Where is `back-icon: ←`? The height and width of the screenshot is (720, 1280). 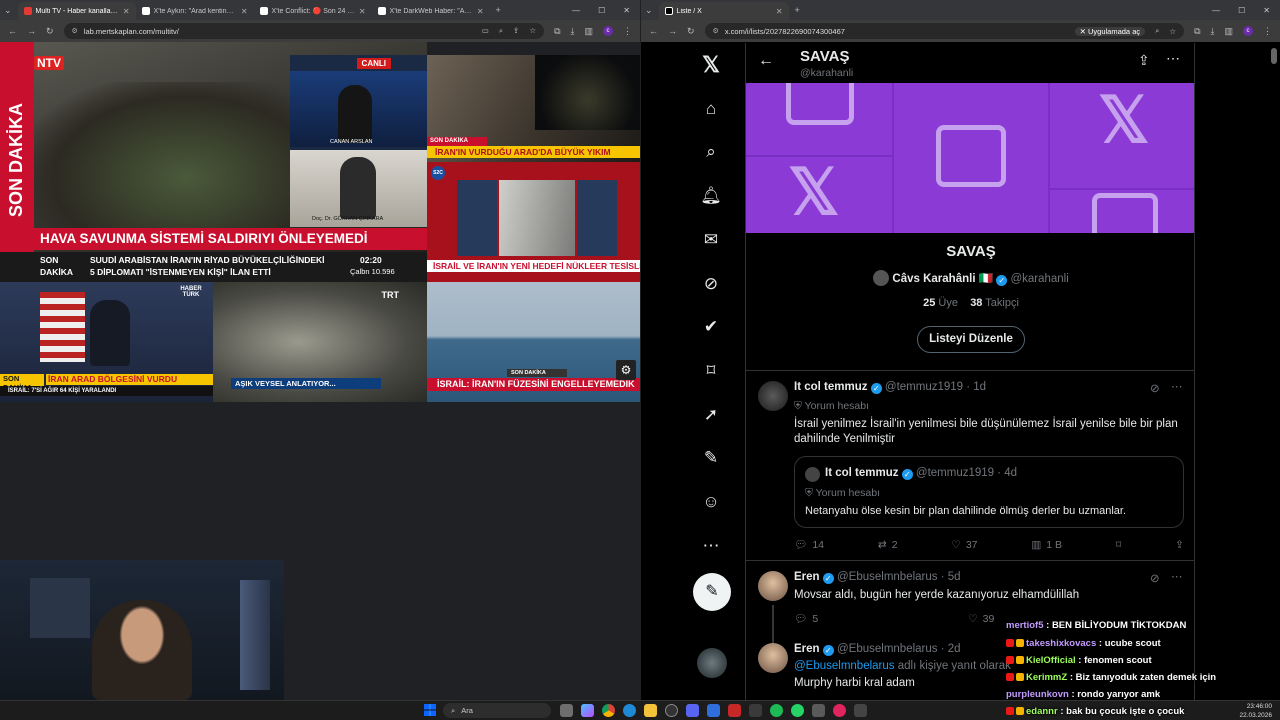
back-icon: ← is located at coordinates (653, 31).